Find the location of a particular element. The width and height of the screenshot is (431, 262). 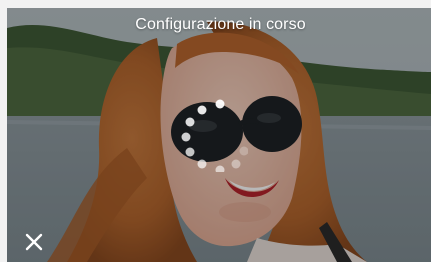

loading-spinner-icon is located at coordinates (214, 135).